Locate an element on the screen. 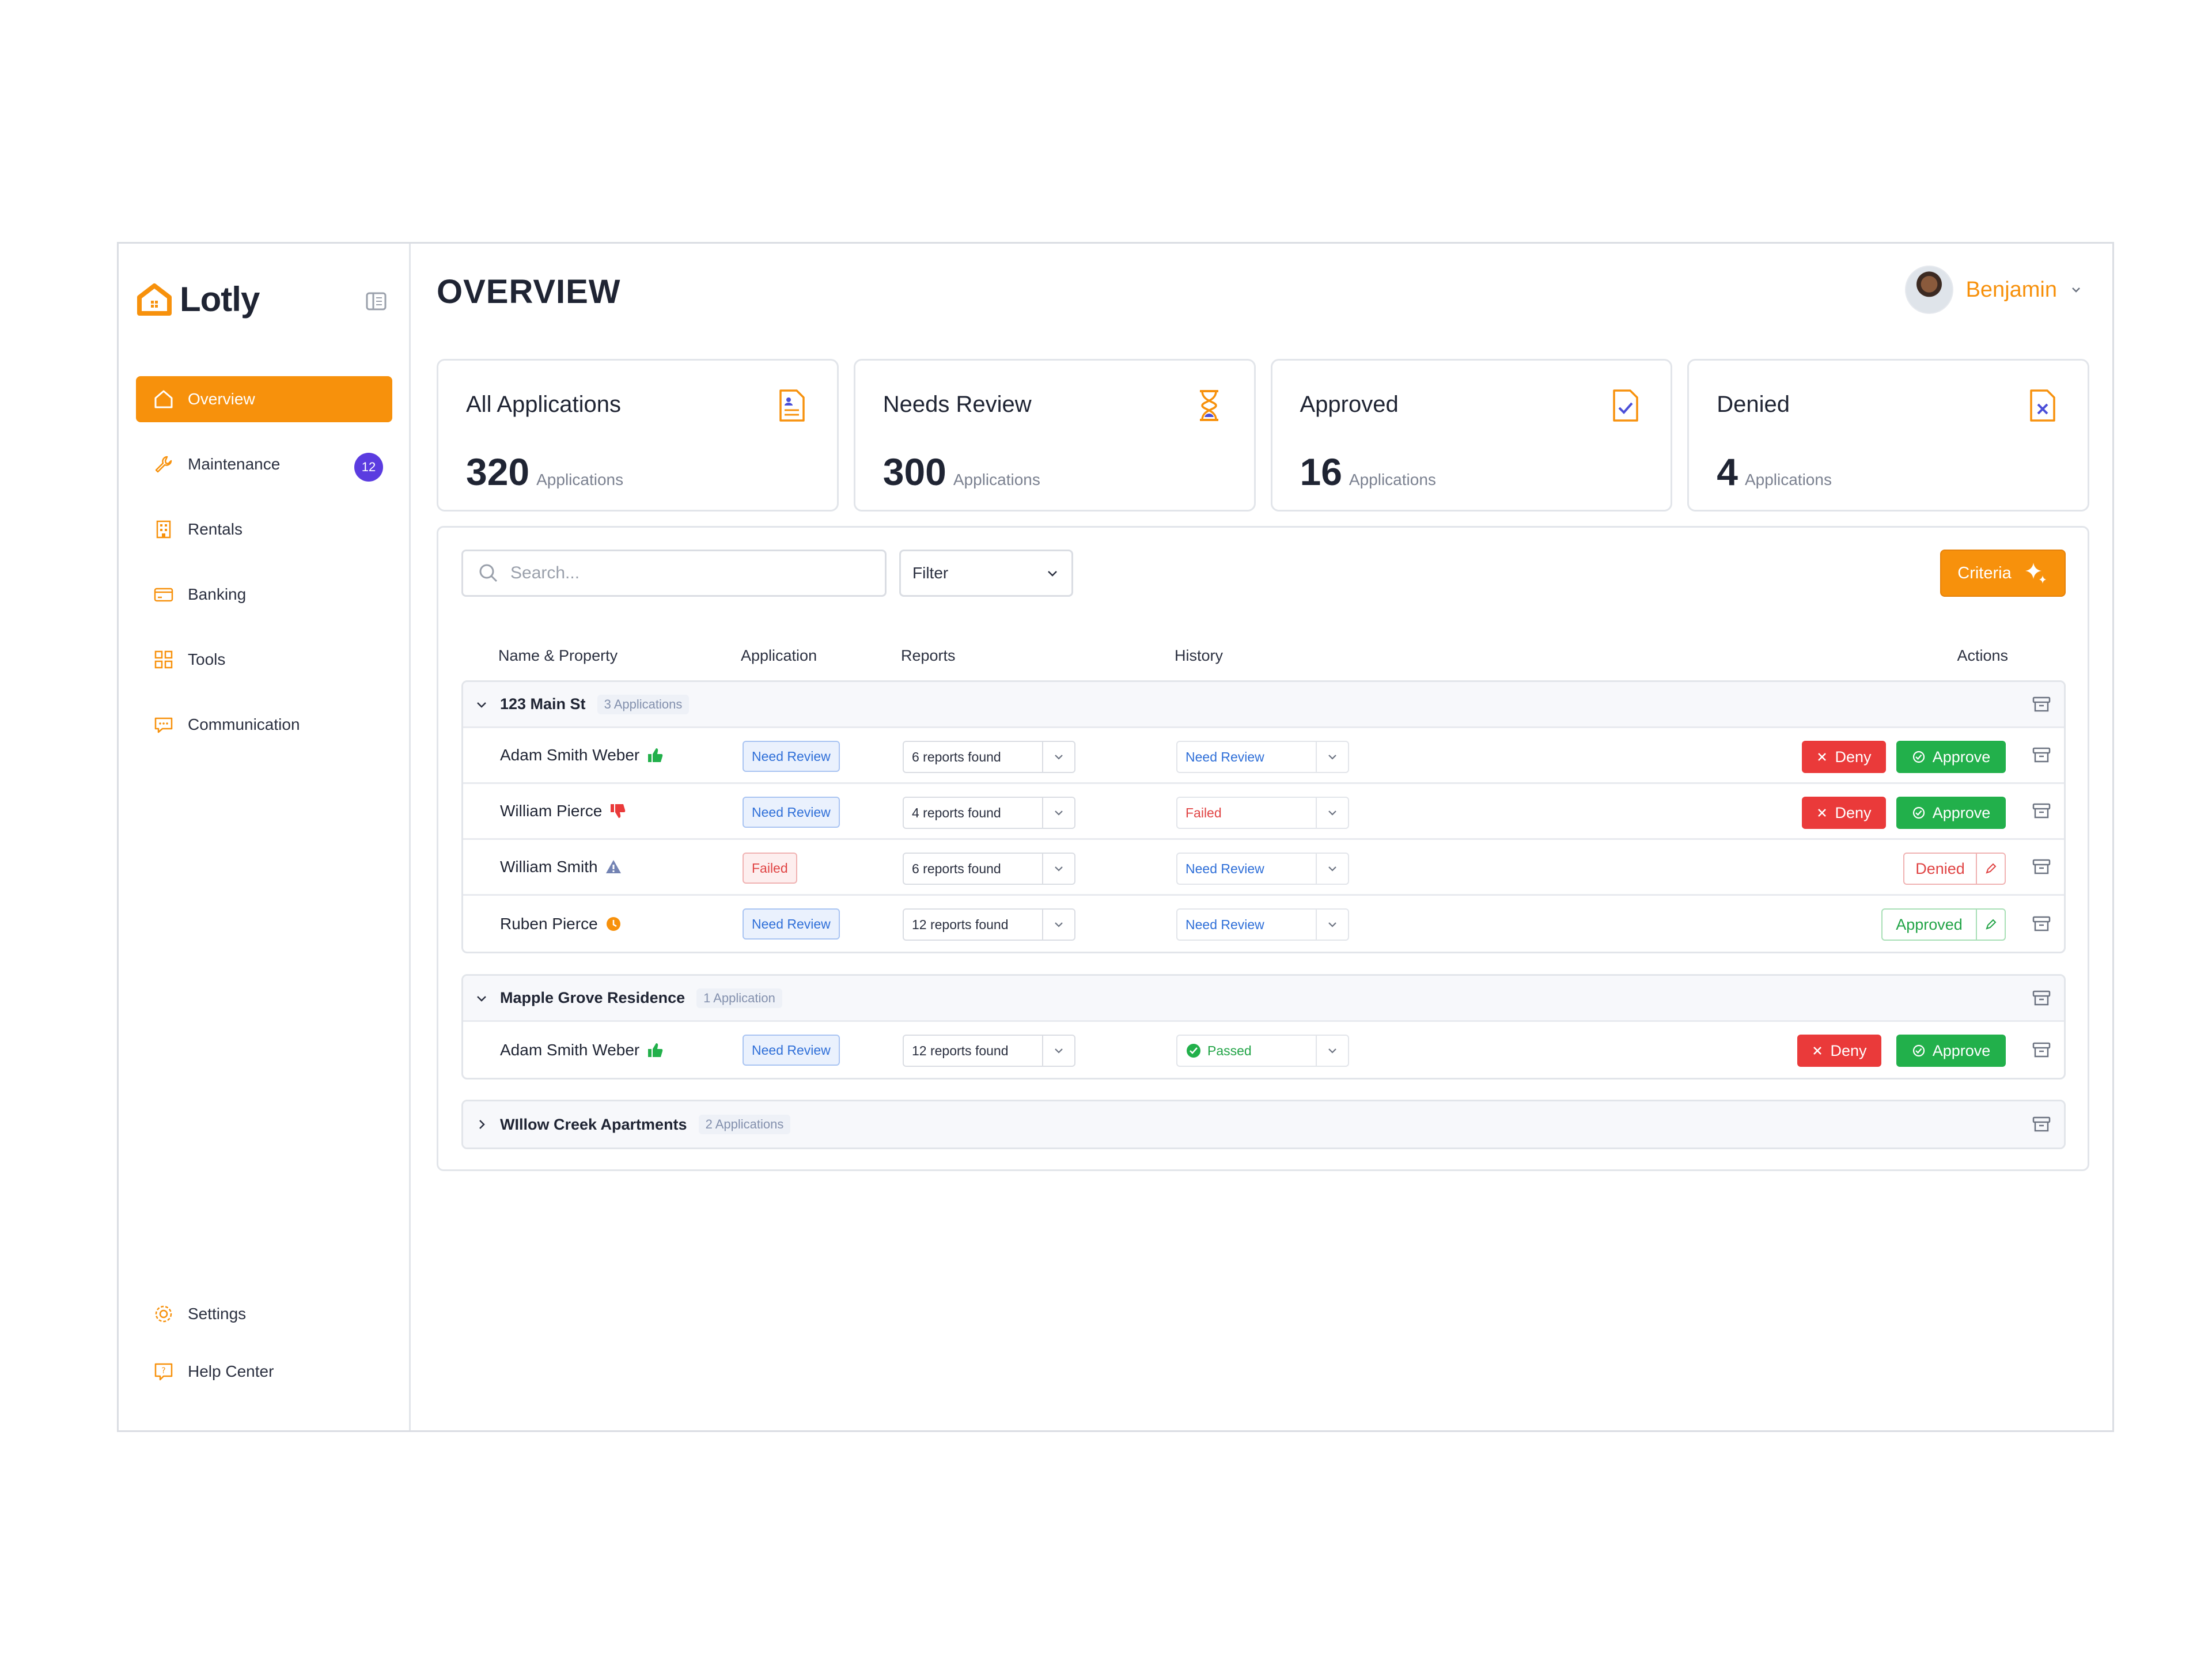 The image size is (2212, 1659). sidebar-item-label: Rentals is located at coordinates (215, 529).